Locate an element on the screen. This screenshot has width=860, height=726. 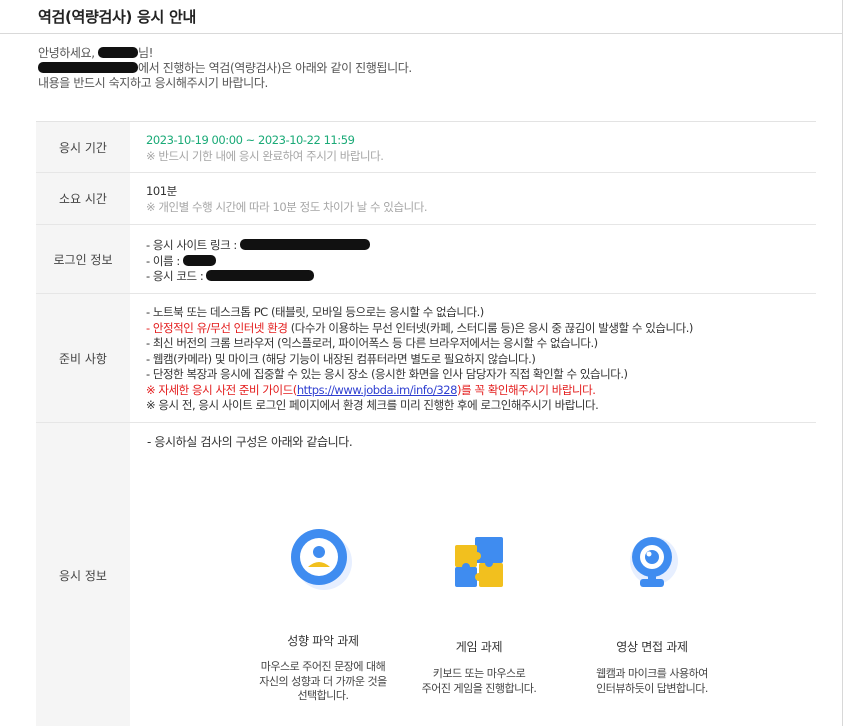
webcam-icon is located at coordinates (654, 562).